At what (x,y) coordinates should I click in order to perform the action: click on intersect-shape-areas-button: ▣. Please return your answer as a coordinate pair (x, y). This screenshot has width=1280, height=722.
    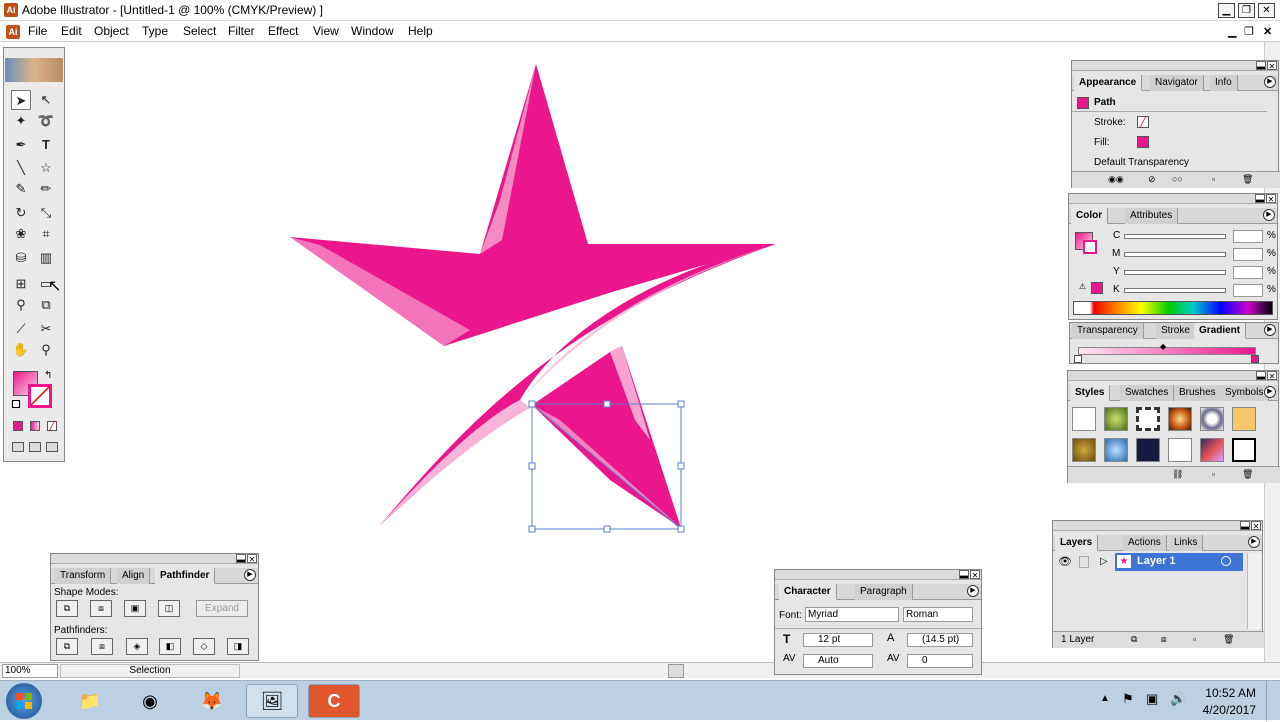
    Looking at the image, I should click on (135, 608).